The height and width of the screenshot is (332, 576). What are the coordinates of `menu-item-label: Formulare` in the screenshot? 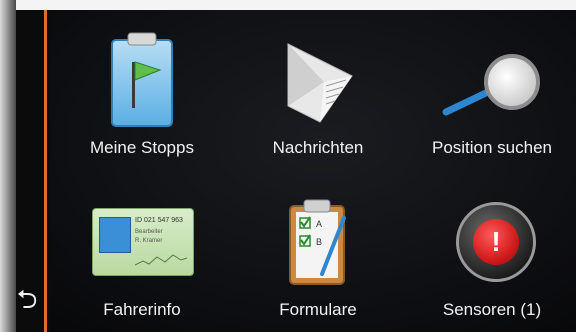 It's located at (318, 309).